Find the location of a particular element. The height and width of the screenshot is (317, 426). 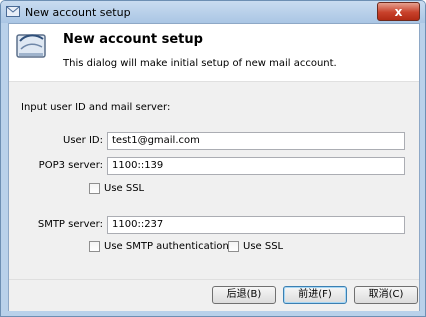

smtp-use-ssl-label: Use SSL is located at coordinates (263, 246).